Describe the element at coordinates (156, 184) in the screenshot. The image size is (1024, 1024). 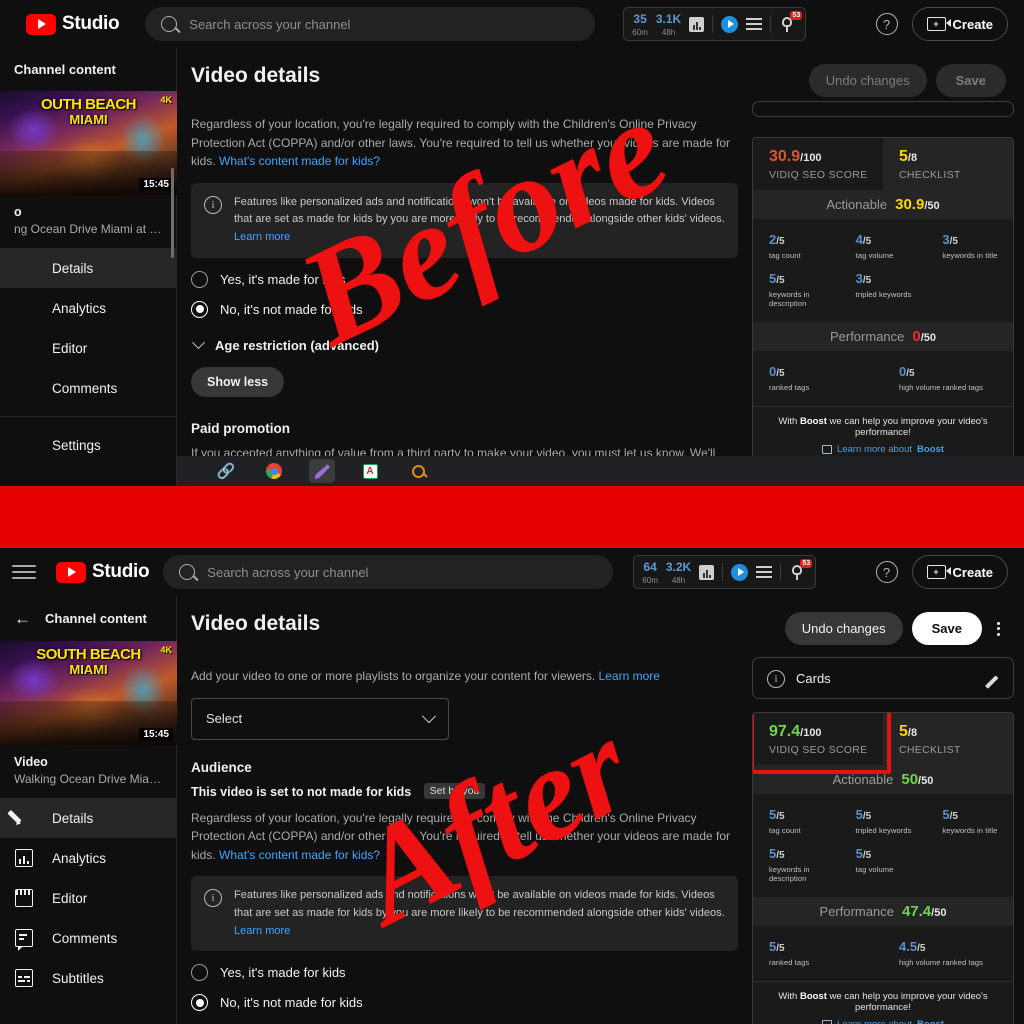
I see `duration-badge: 15:45` at that location.